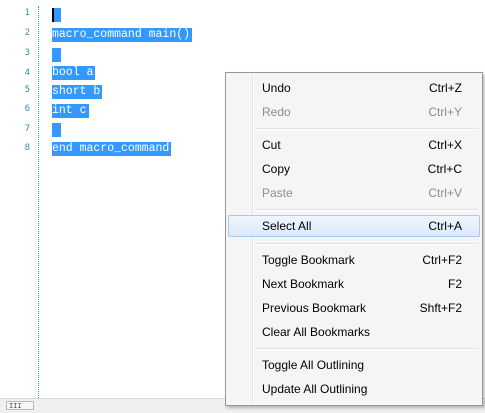  Describe the element at coordinates (445, 193) in the screenshot. I see `menu-item-shortcut: Ctrl+V` at that location.